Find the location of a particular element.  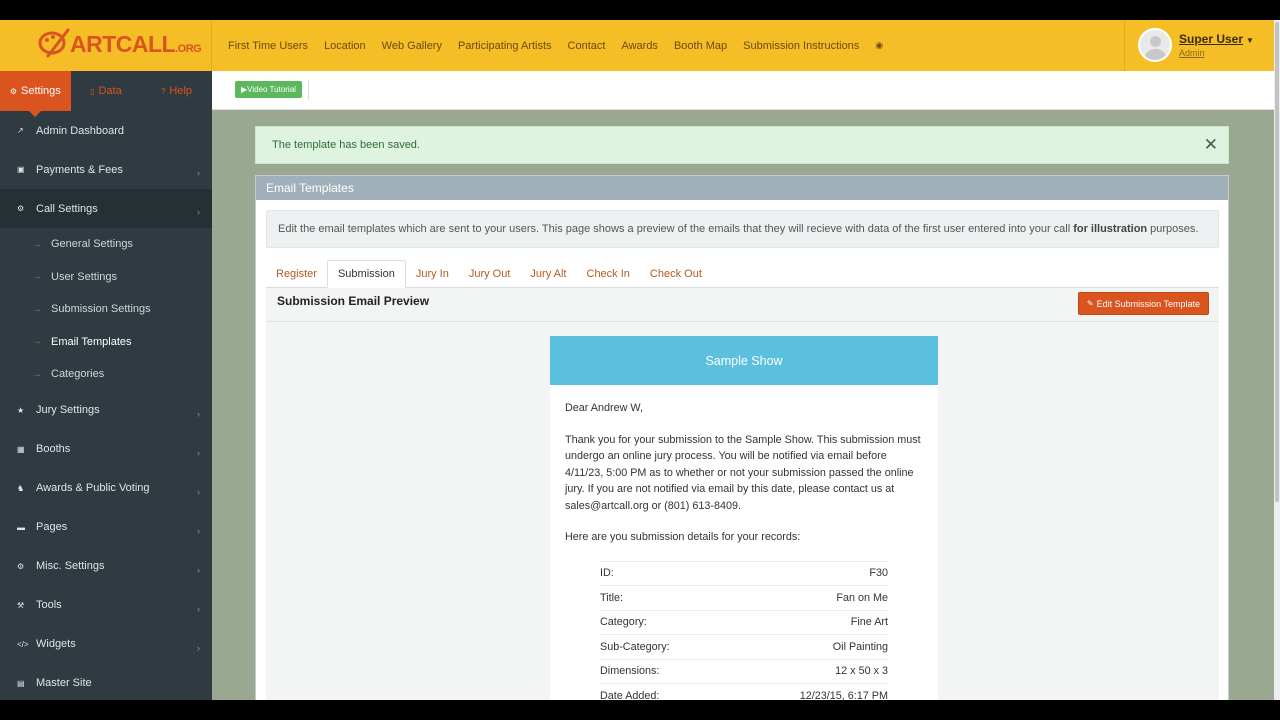

sidebar-subitem-submission-settings: → Submission Settings is located at coordinates (106, 309).